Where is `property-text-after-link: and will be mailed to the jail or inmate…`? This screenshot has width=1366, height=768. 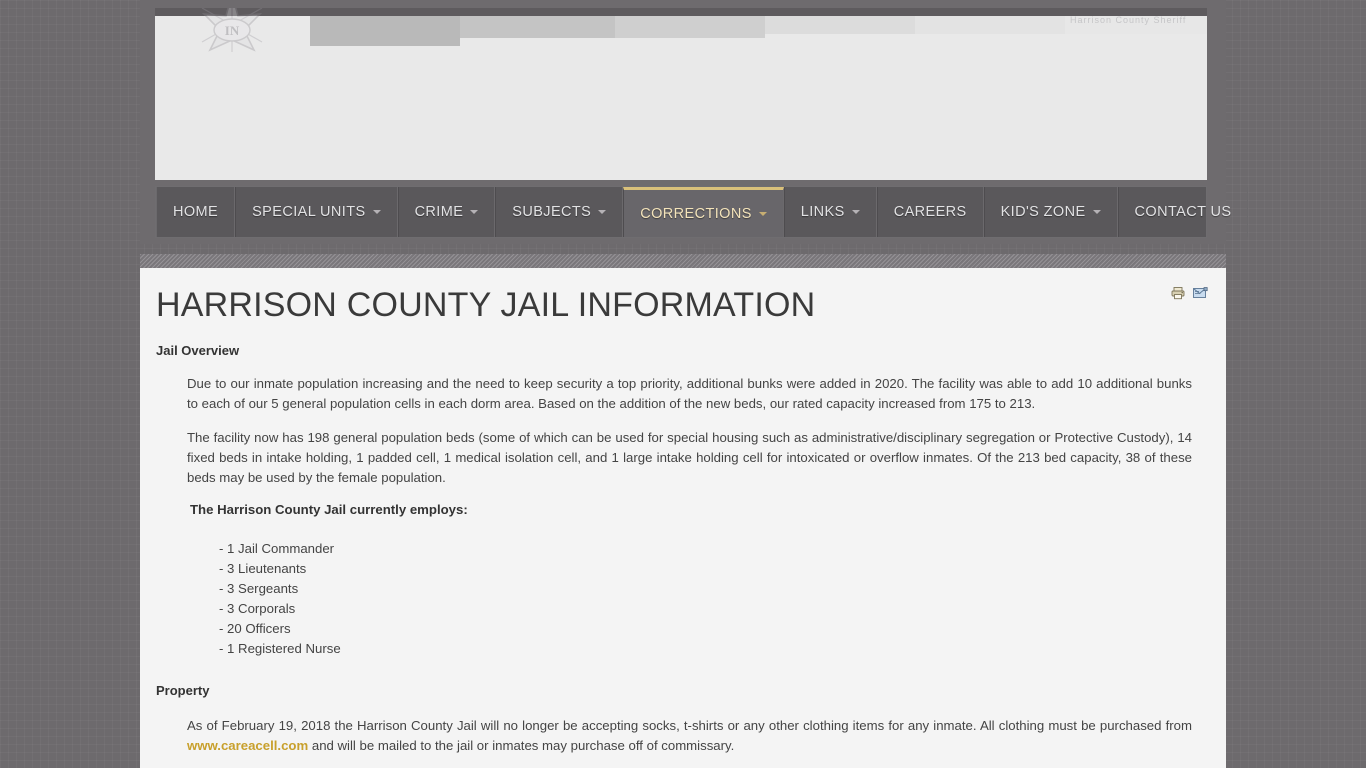 property-text-after-link: and will be mailed to the jail or inmate… is located at coordinates (521, 746).